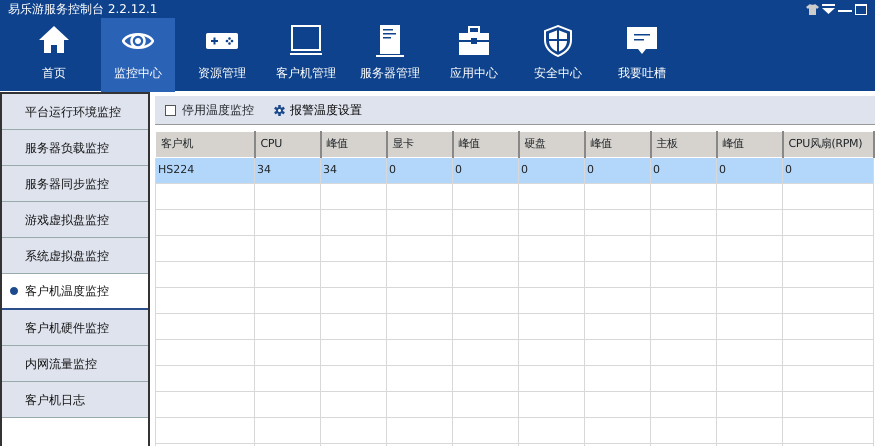  Describe the element at coordinates (75, 328) in the screenshot. I see `sidebar-item: 客户机硬件监控` at that location.